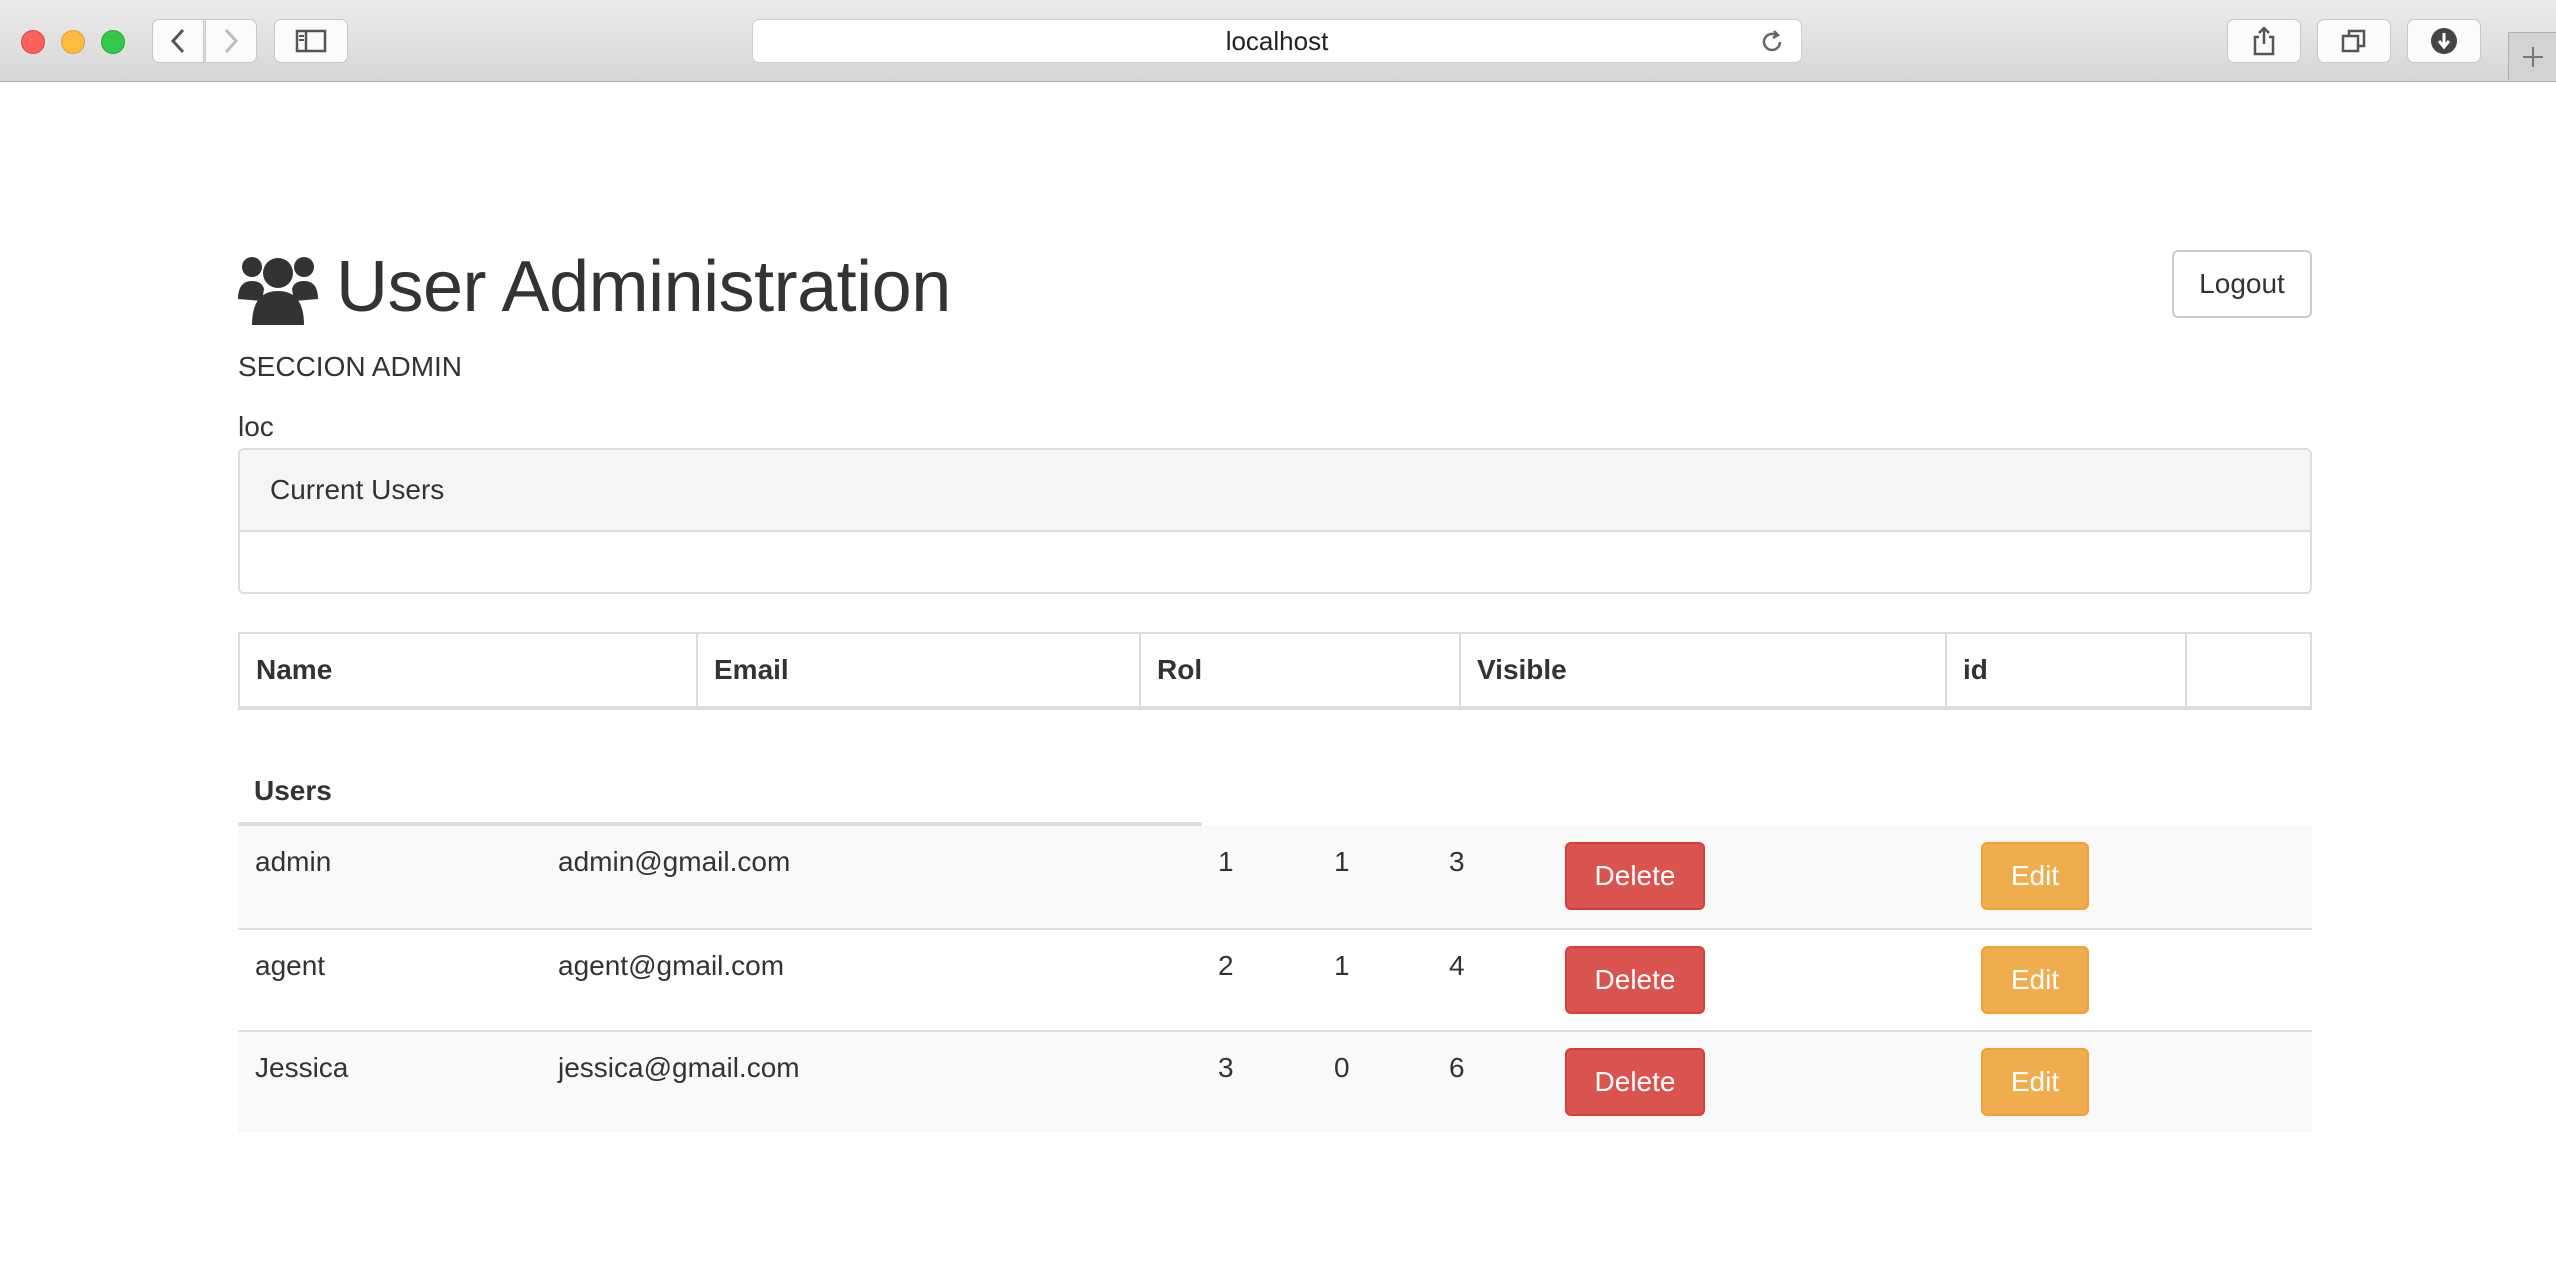 The height and width of the screenshot is (1282, 2556). I want to click on users-icon, so click(278, 291).